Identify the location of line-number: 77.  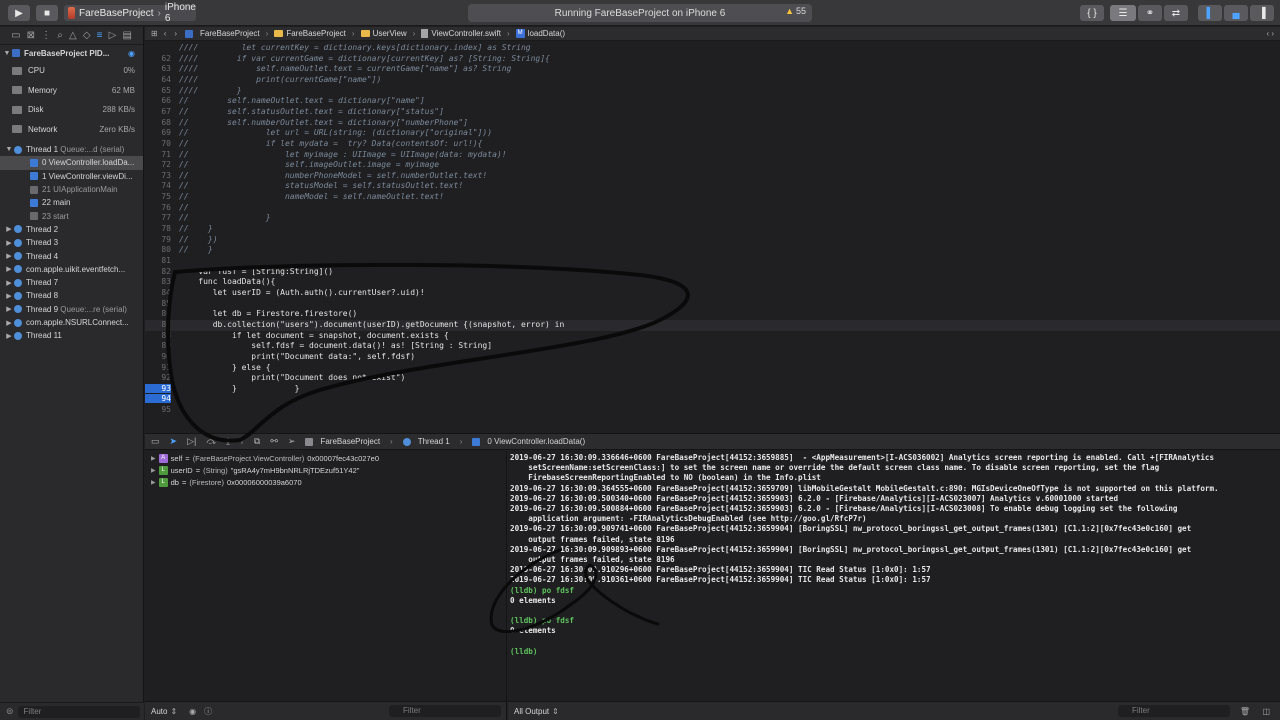
(158, 217).